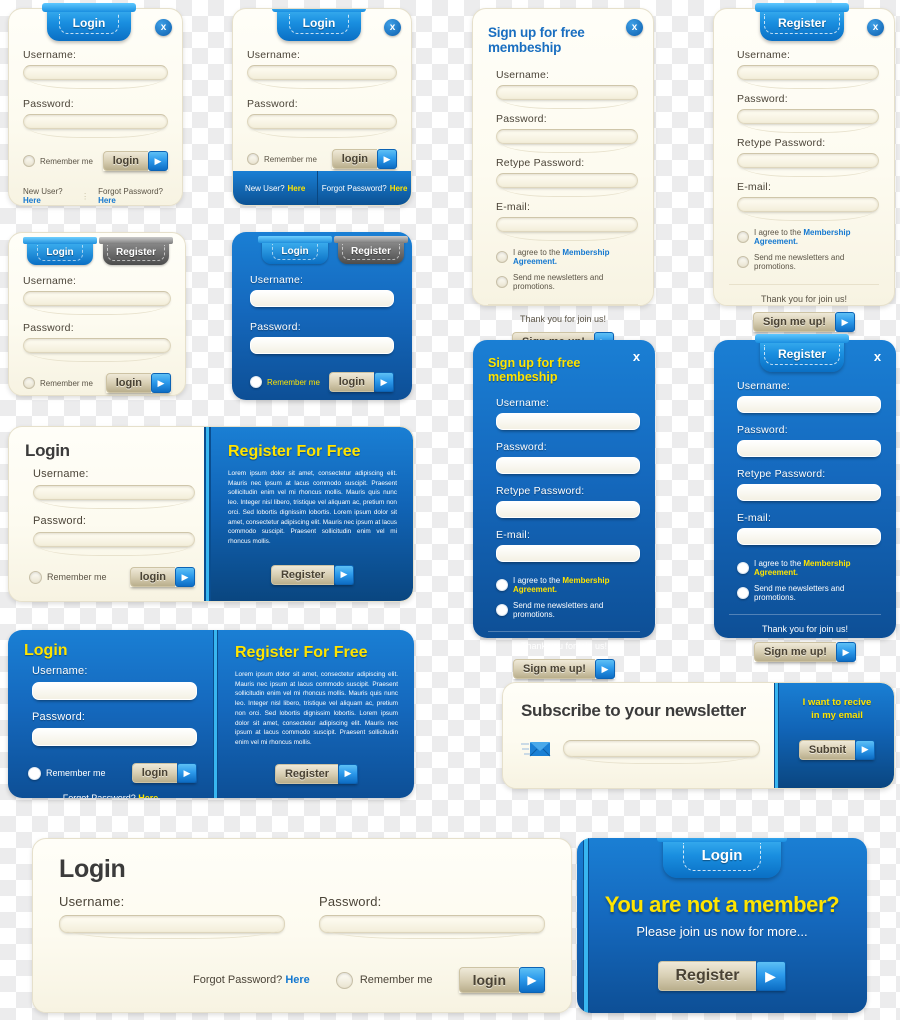  Describe the element at coordinates (837, 749) in the screenshot. I see `submit-button: Submit ▶` at that location.